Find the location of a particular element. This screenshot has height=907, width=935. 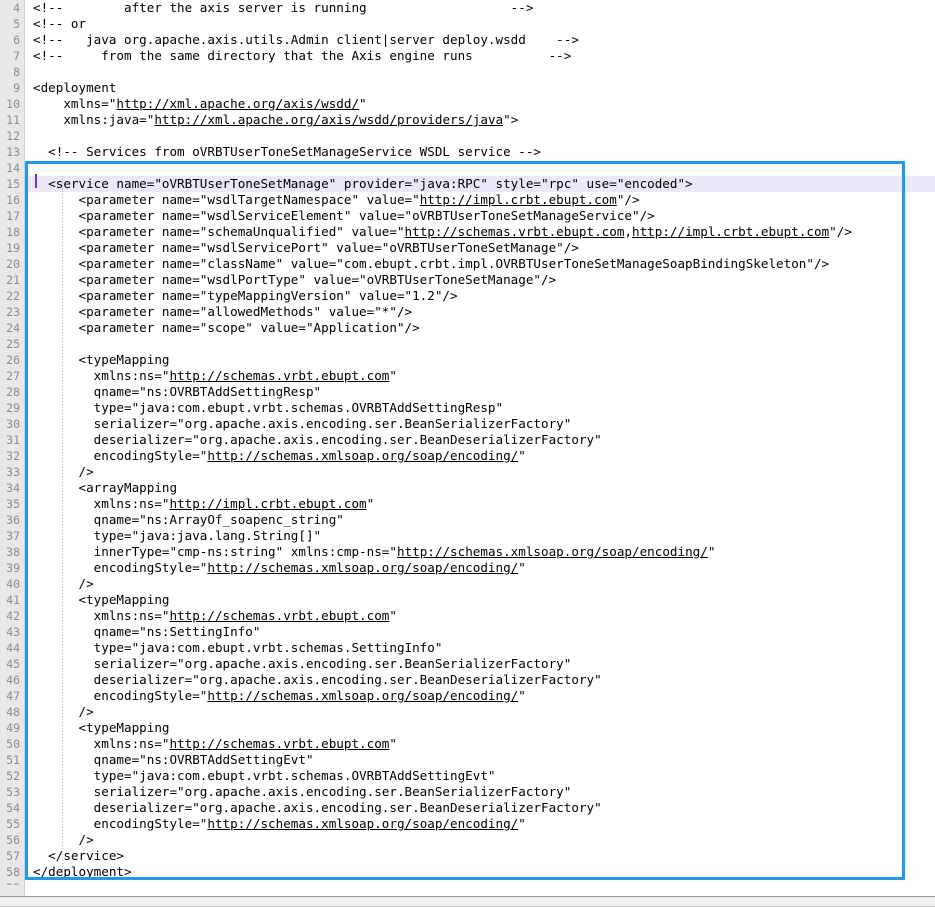

code-line: qname="ns:OVRBTAddSettingEvt" is located at coordinates (480, 760).